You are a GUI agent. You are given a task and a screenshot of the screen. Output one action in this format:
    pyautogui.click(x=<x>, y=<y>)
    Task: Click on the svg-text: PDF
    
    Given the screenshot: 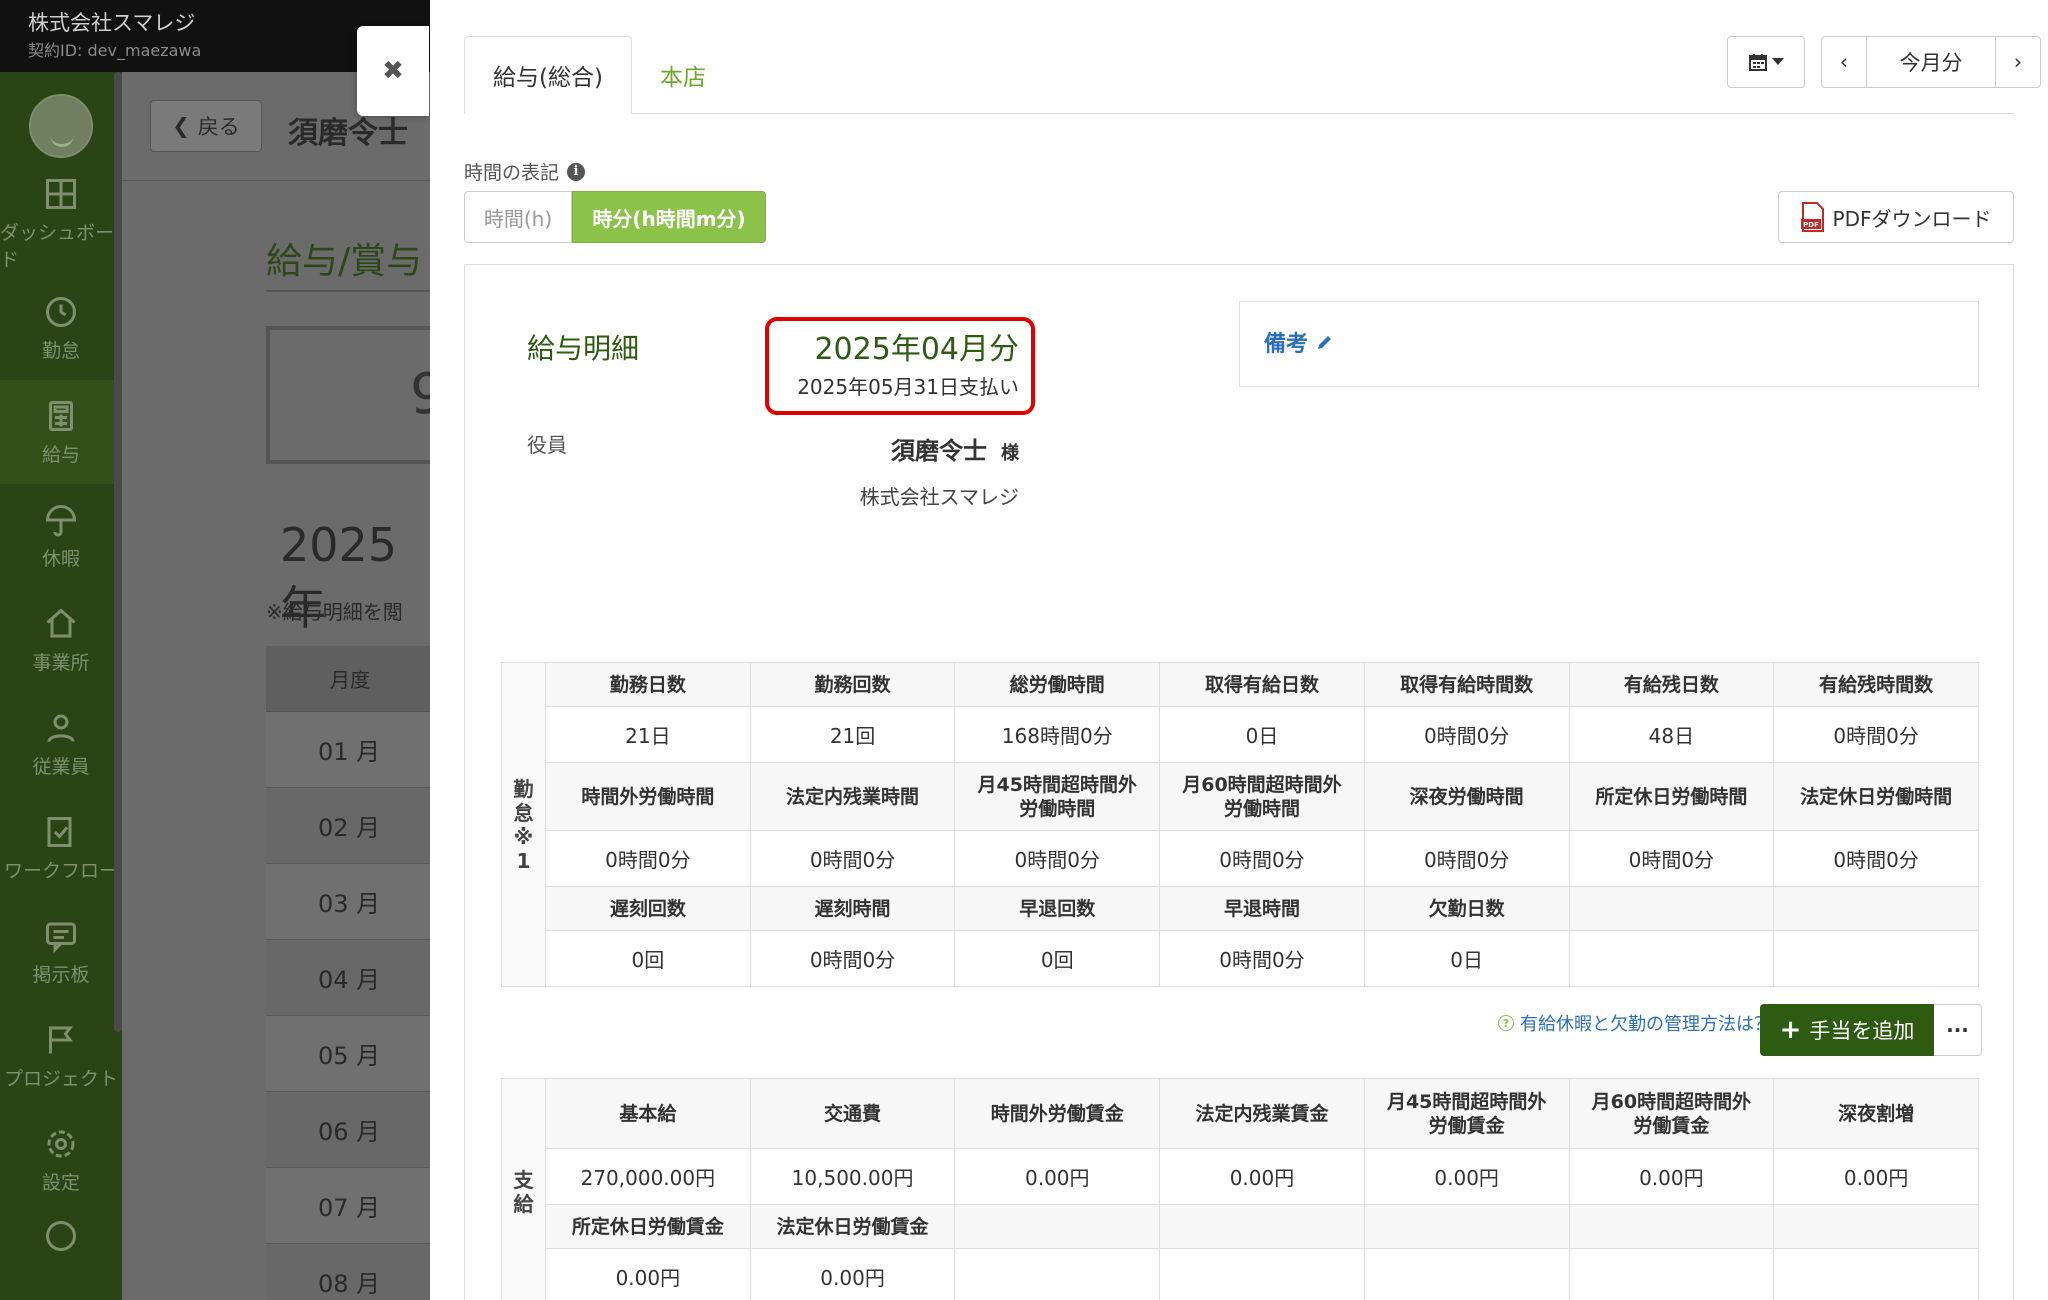 What is the action you would take?
    pyautogui.click(x=1811, y=225)
    